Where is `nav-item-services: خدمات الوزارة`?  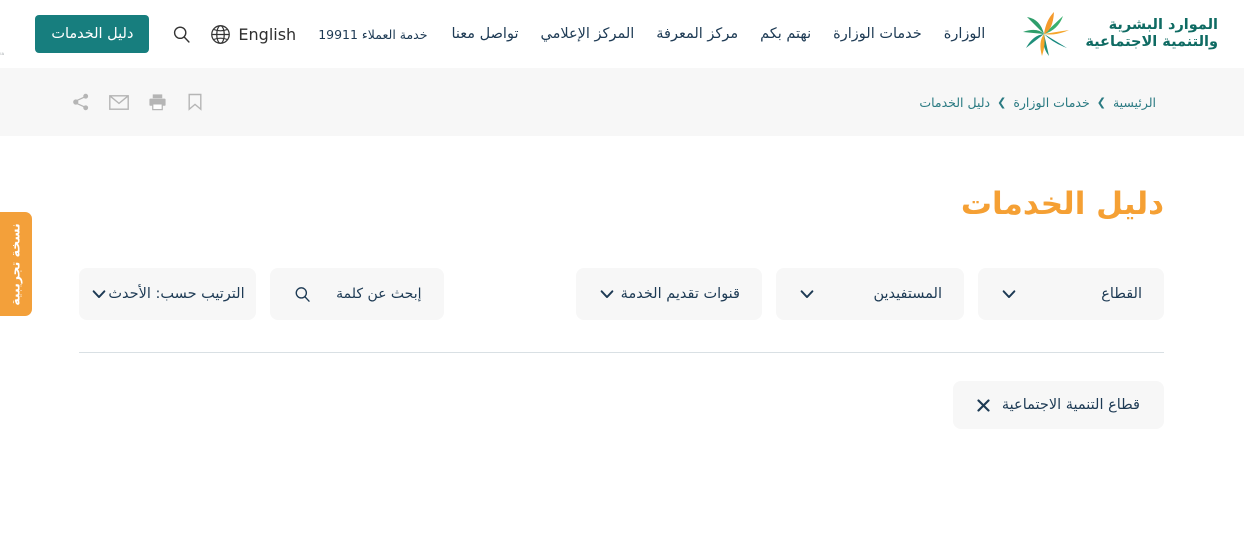 nav-item-services: خدمات الوزارة is located at coordinates (878, 34).